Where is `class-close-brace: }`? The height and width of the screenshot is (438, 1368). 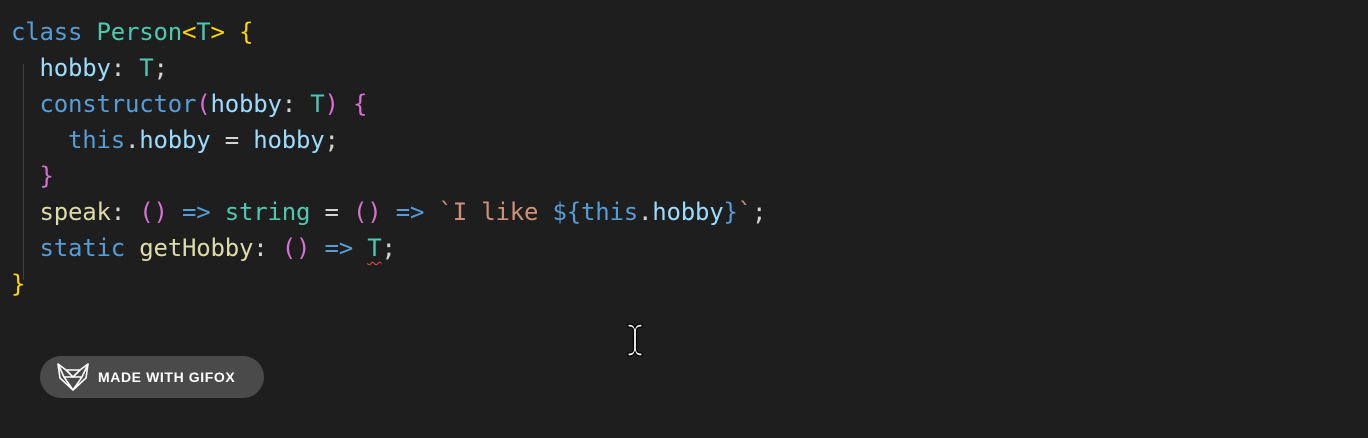 class-close-brace: } is located at coordinates (18, 284).